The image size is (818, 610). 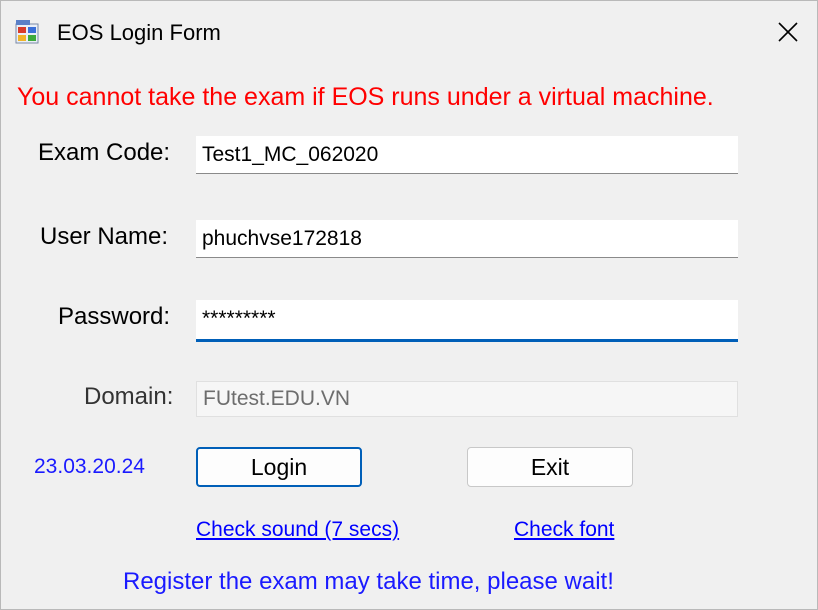 I want to click on app-form-icon, so click(x=28, y=32).